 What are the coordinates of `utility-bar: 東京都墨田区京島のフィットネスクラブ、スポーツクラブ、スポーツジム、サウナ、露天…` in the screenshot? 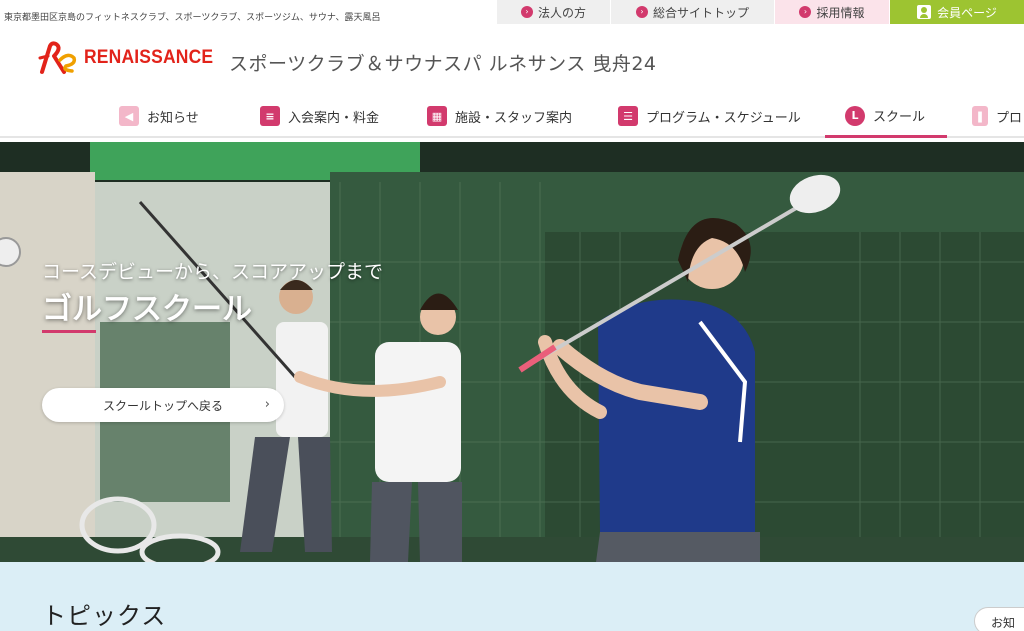 It's located at (512, 14).